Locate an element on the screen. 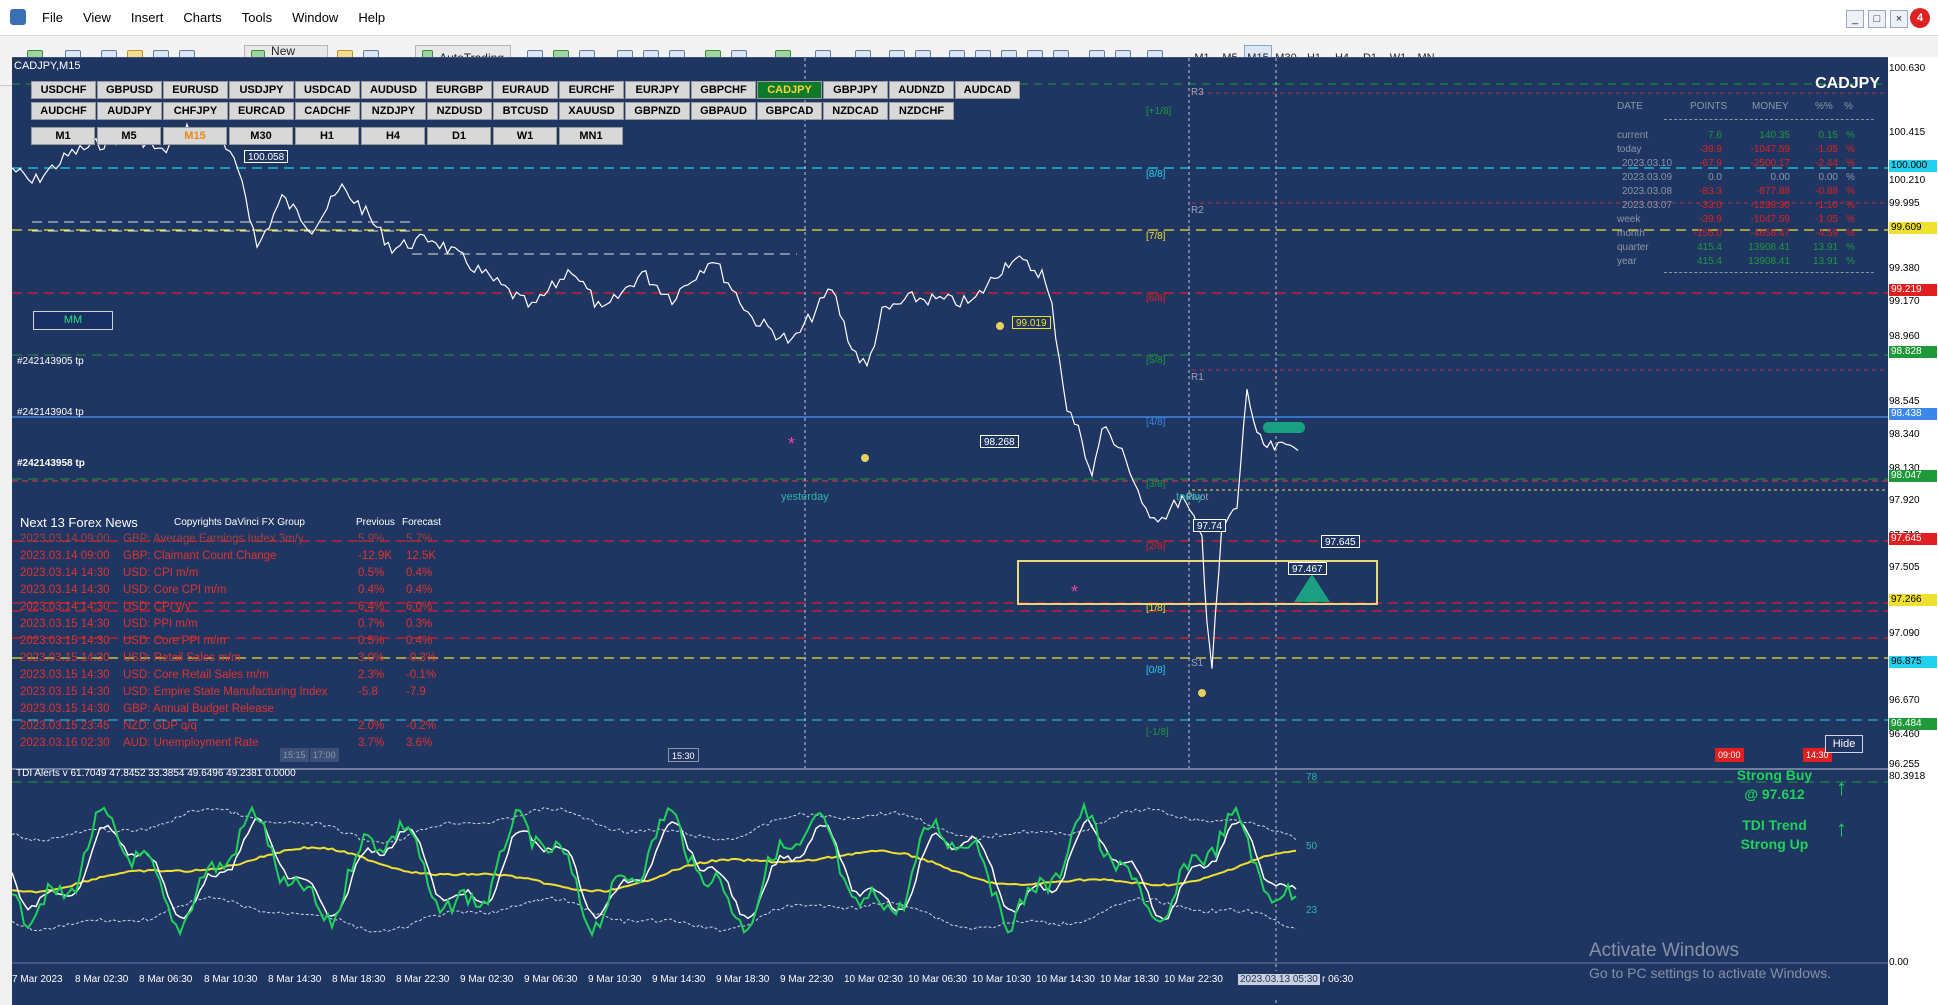  news-fcst: 3.6% is located at coordinates (419, 743).